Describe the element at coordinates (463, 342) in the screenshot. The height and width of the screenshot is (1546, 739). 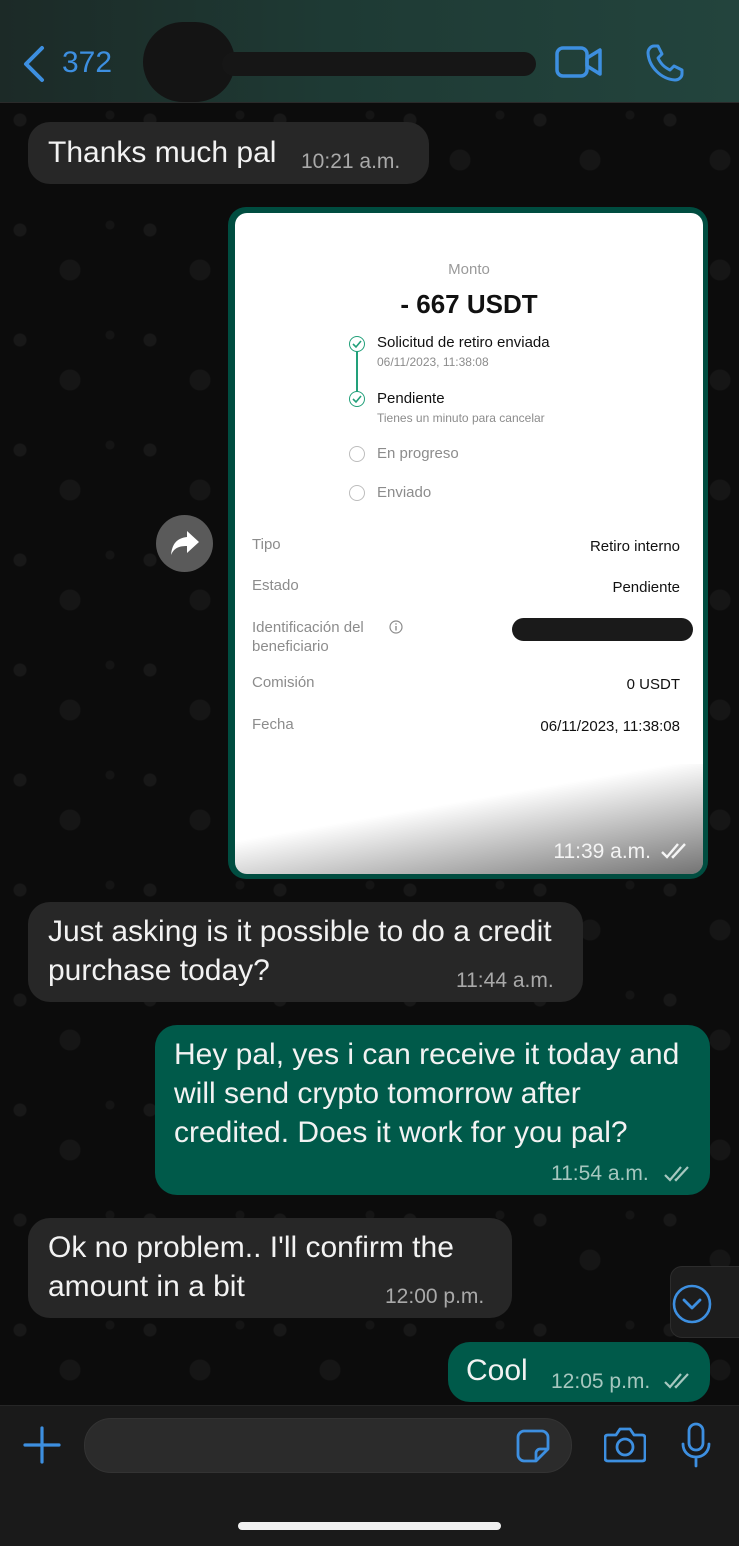
I see `step-title: Solicitud de retiro enviada` at that location.